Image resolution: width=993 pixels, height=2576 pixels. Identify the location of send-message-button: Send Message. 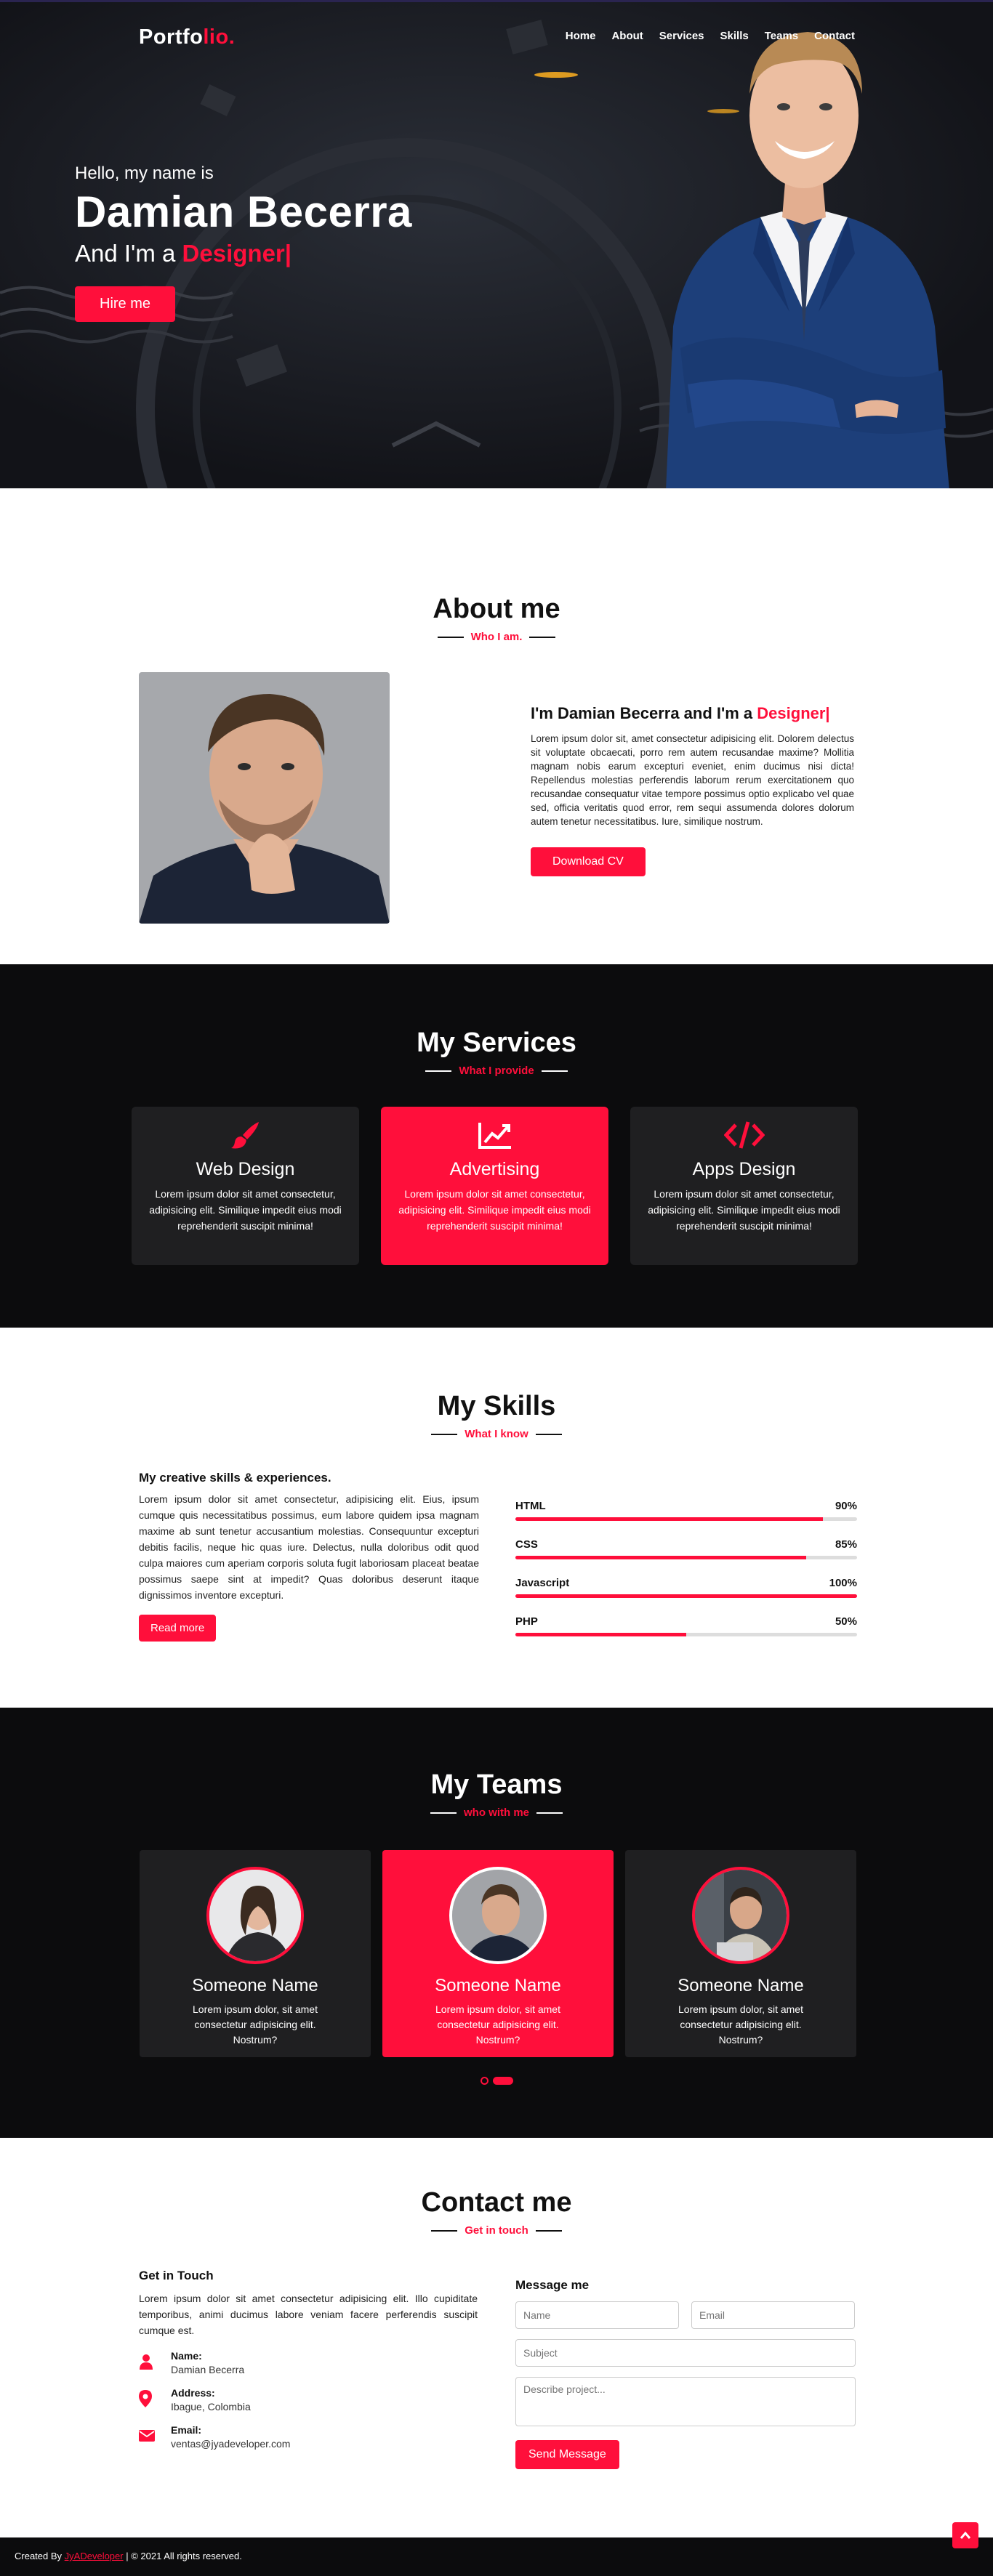
(567, 2455).